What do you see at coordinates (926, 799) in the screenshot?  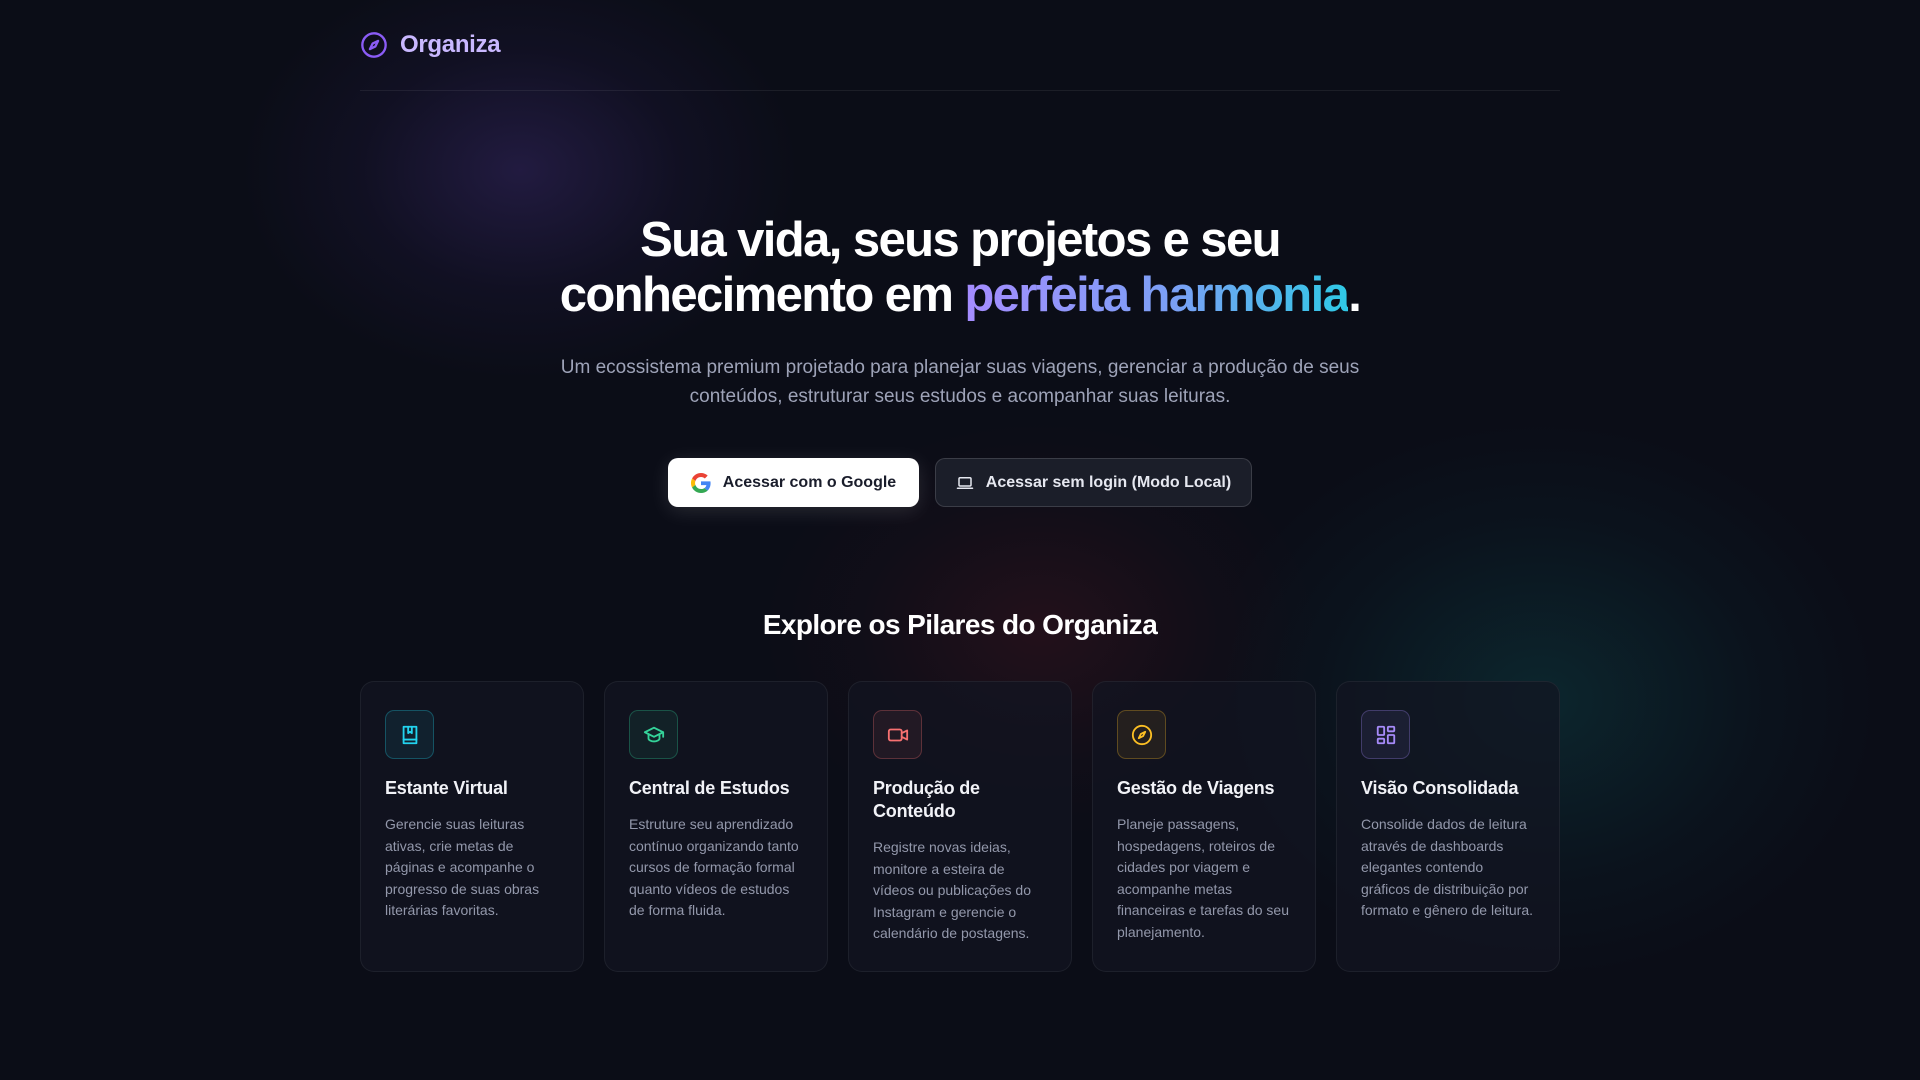 I see `pillar-card-title: Produção de Conteúdo` at bounding box center [926, 799].